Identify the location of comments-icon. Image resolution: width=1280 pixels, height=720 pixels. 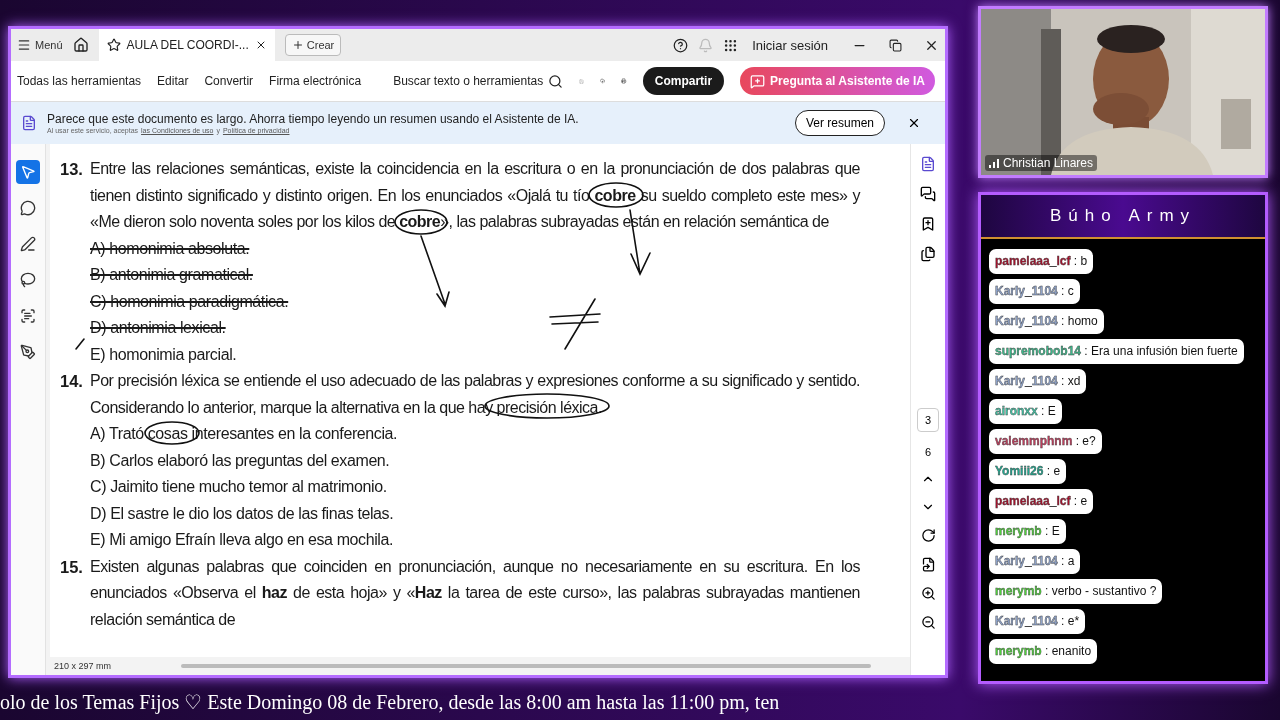
(928, 194).